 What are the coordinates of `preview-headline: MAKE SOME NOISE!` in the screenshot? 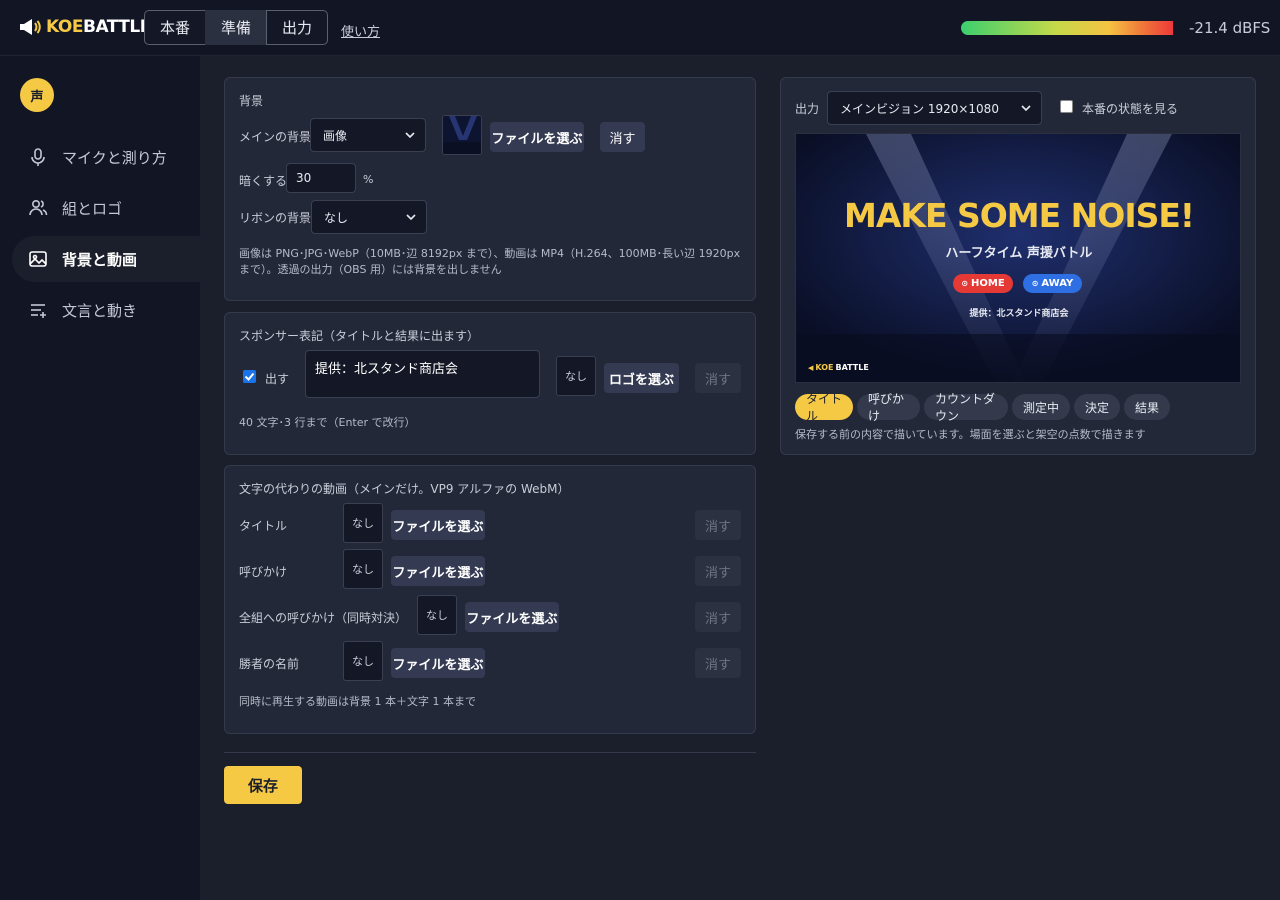 It's located at (1019, 215).